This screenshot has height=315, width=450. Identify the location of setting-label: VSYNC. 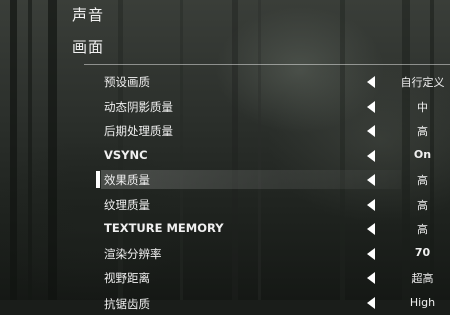
(126, 155).